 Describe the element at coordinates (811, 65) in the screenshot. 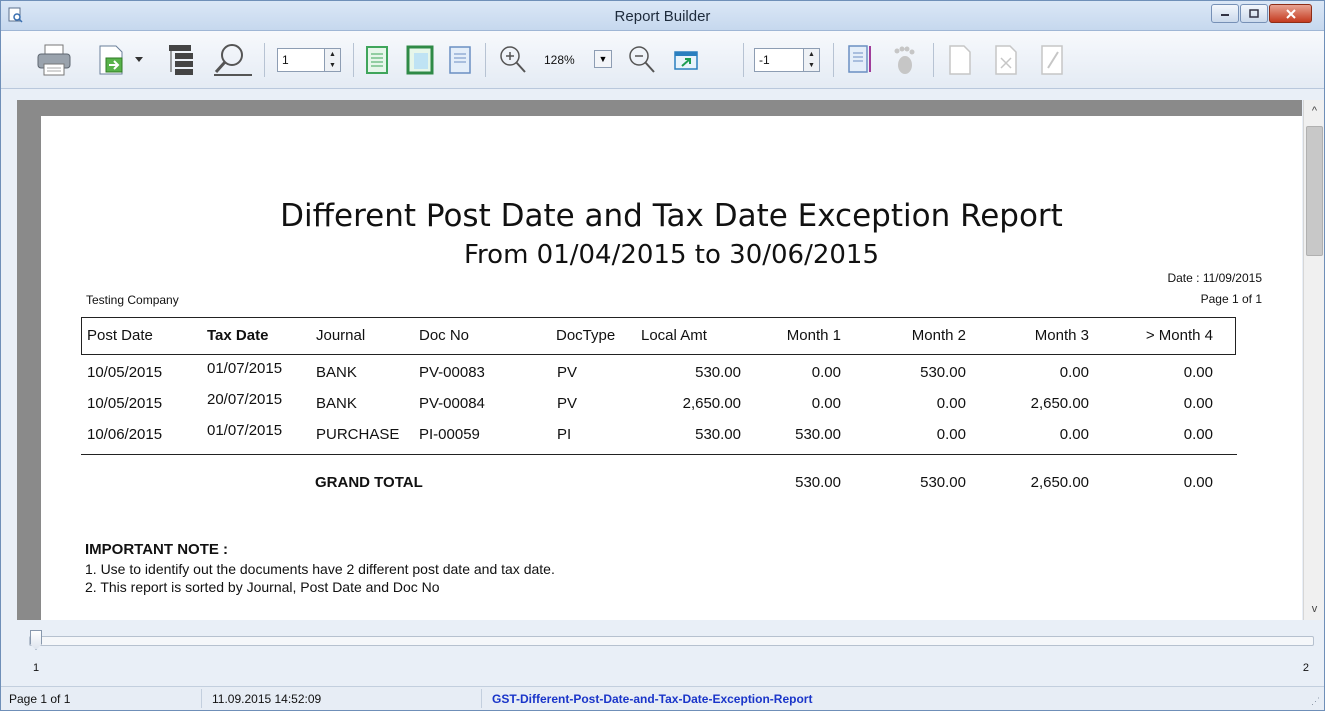

I see `offset-down-arrow: ▼` at that location.